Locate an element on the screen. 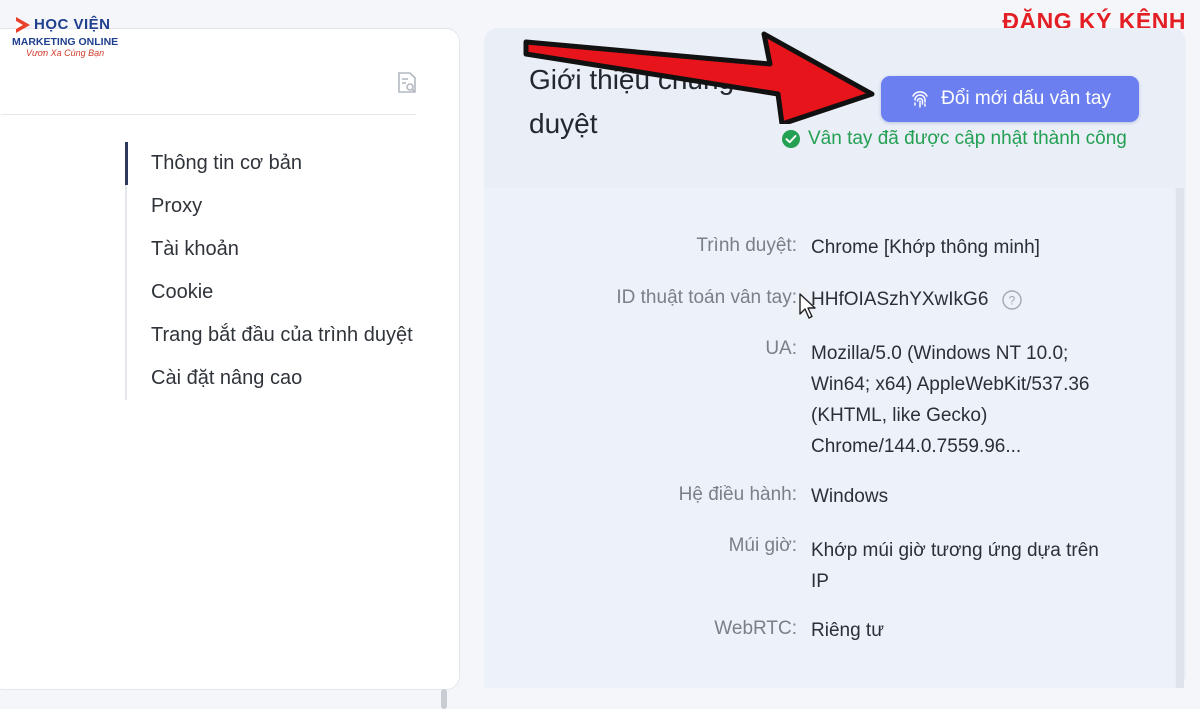  info-label: Múi giờ: is located at coordinates (762, 545).